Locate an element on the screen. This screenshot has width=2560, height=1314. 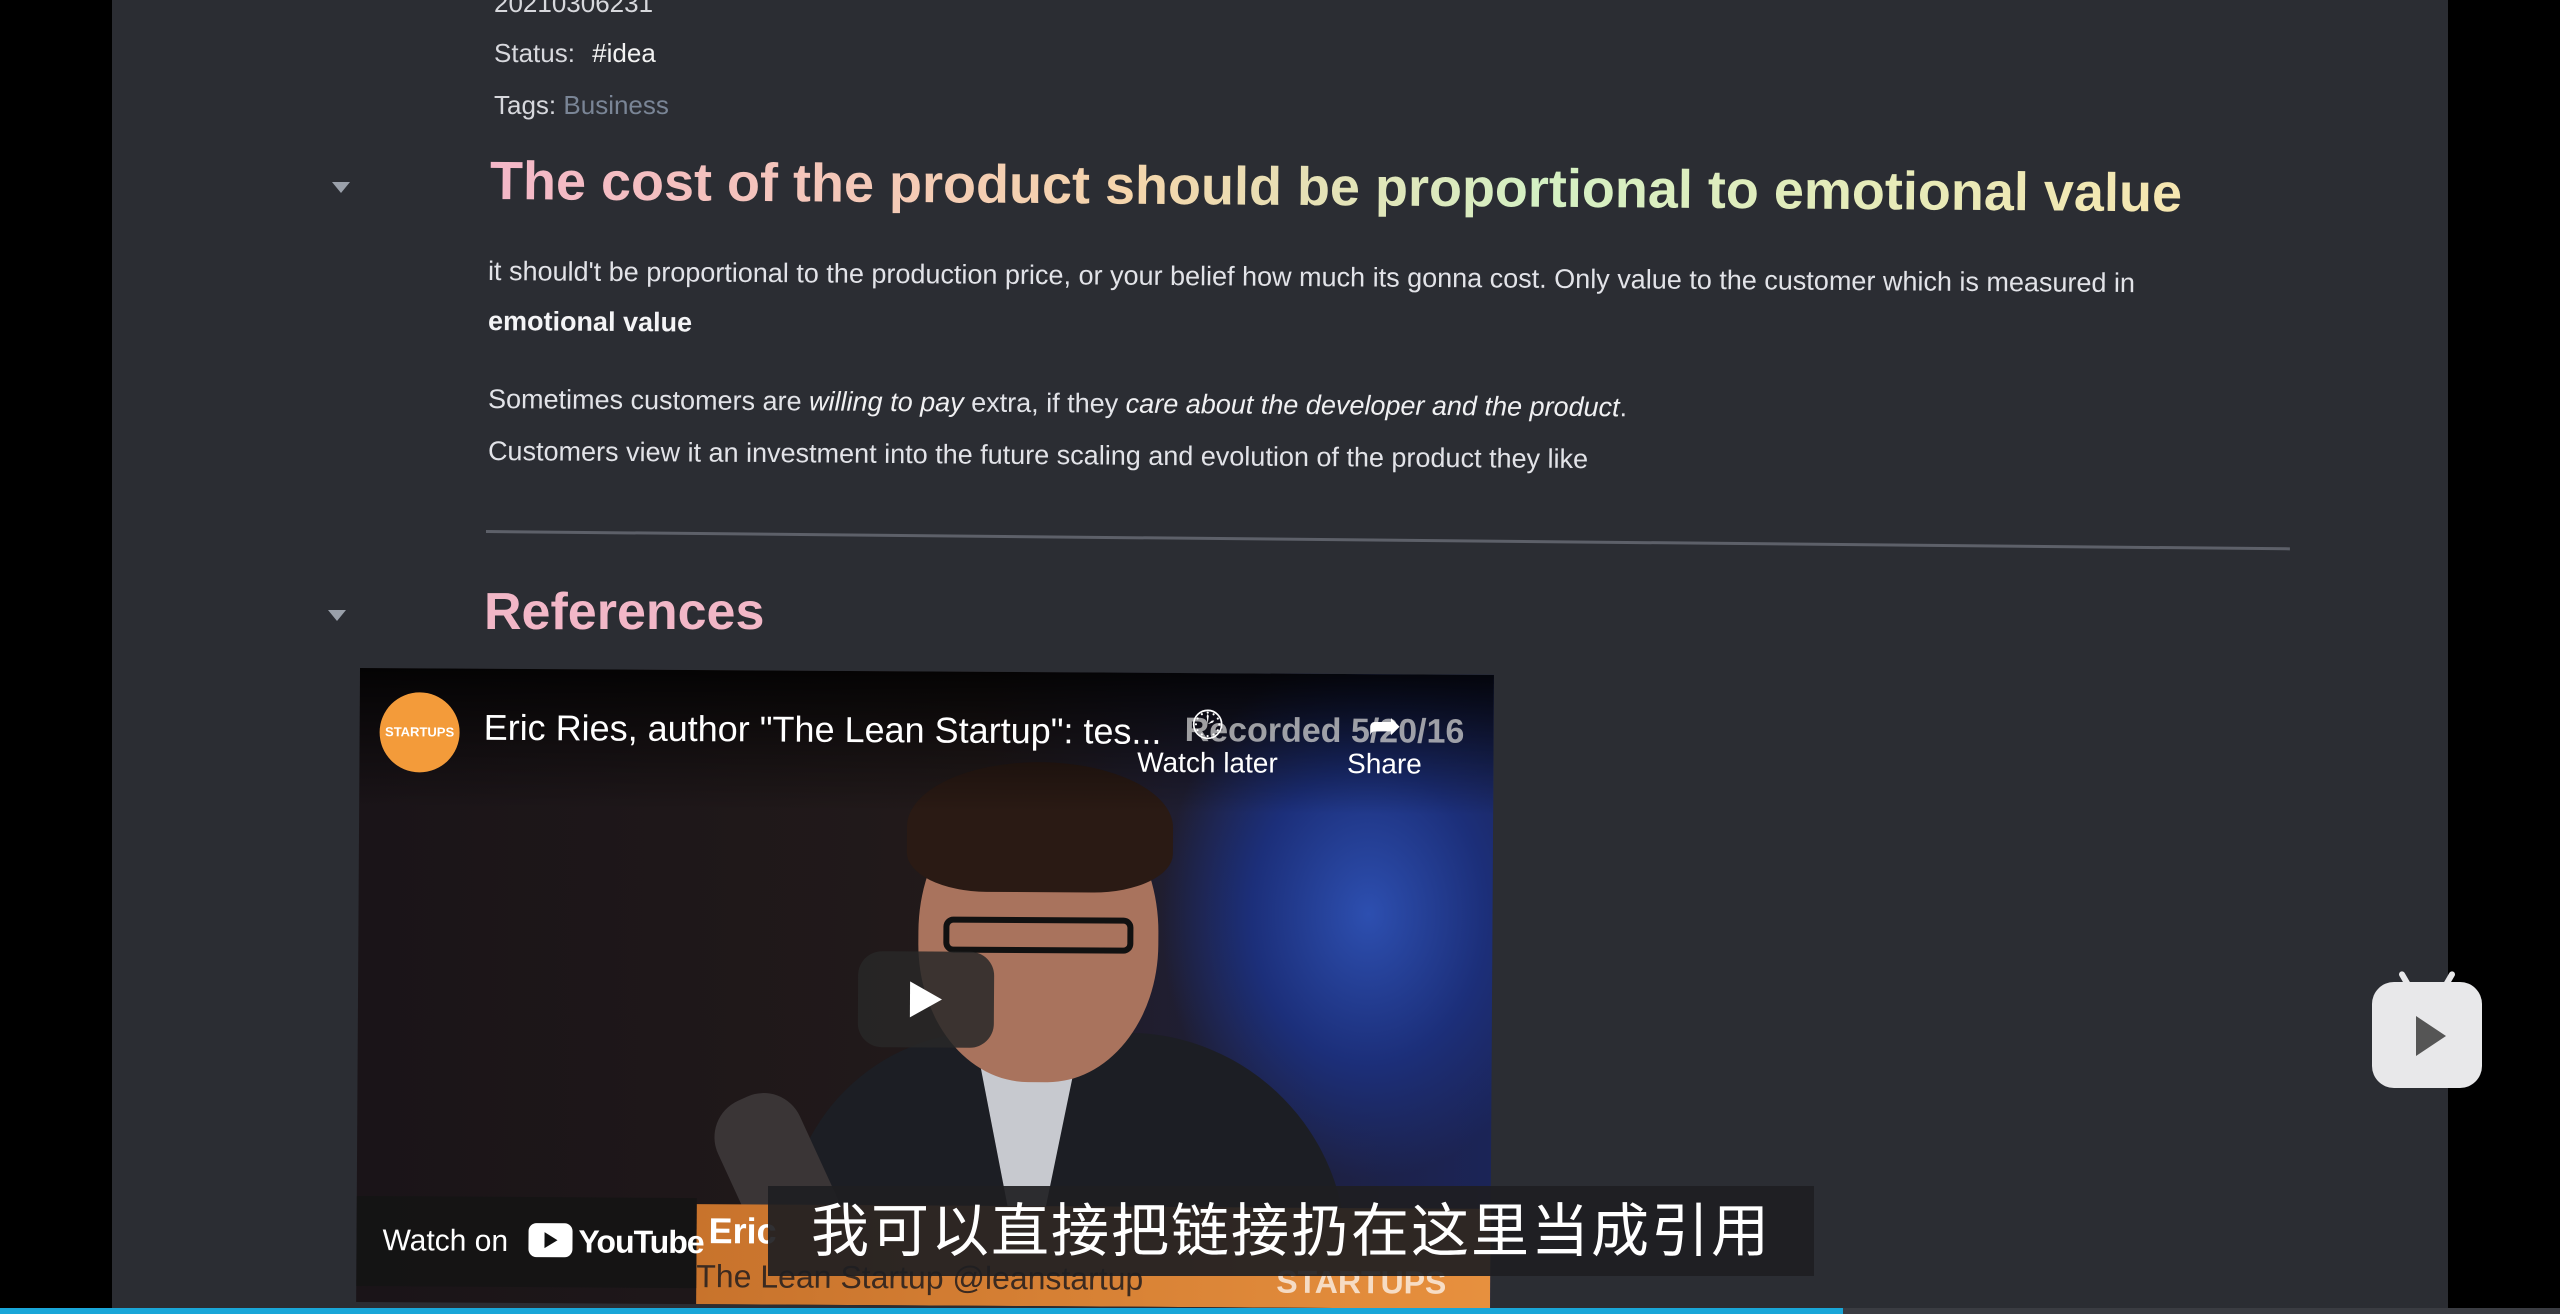
lower-third-name: Eric is located at coordinates (742, 1231).